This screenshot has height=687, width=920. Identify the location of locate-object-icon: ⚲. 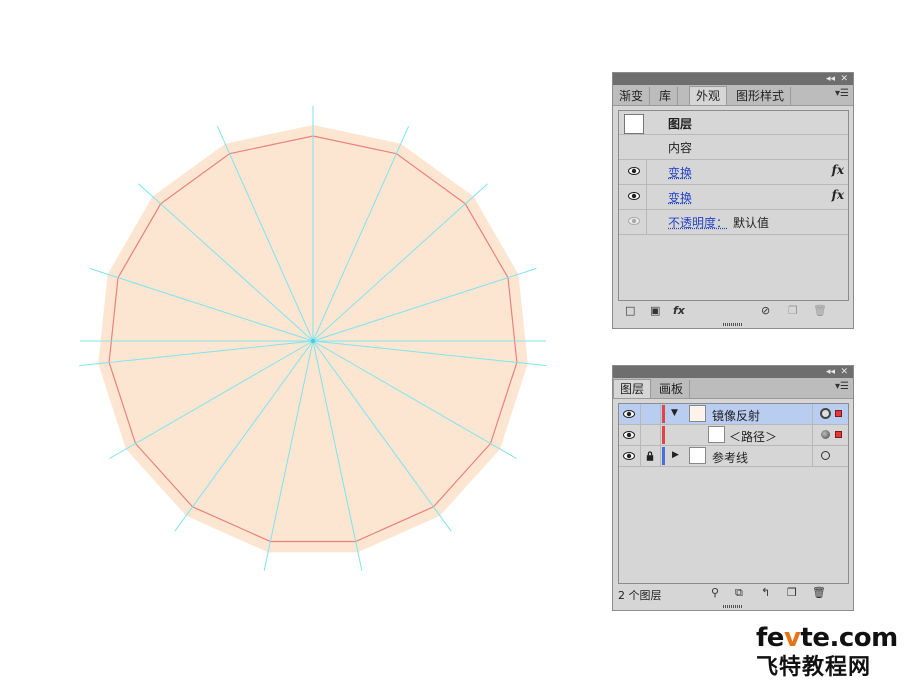
(715, 593).